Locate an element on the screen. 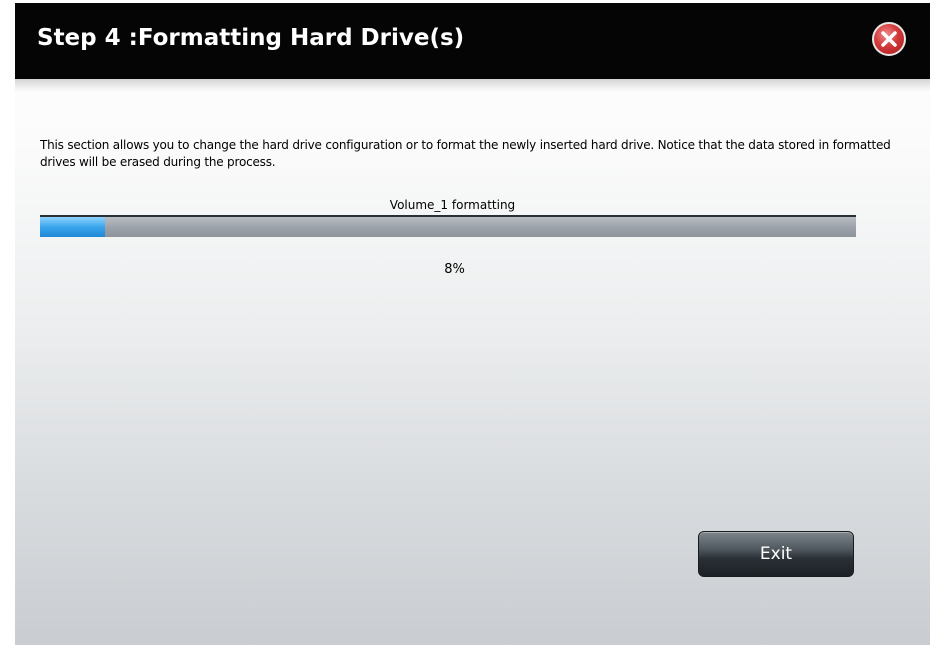  progress-bar-fill is located at coordinates (73, 227).